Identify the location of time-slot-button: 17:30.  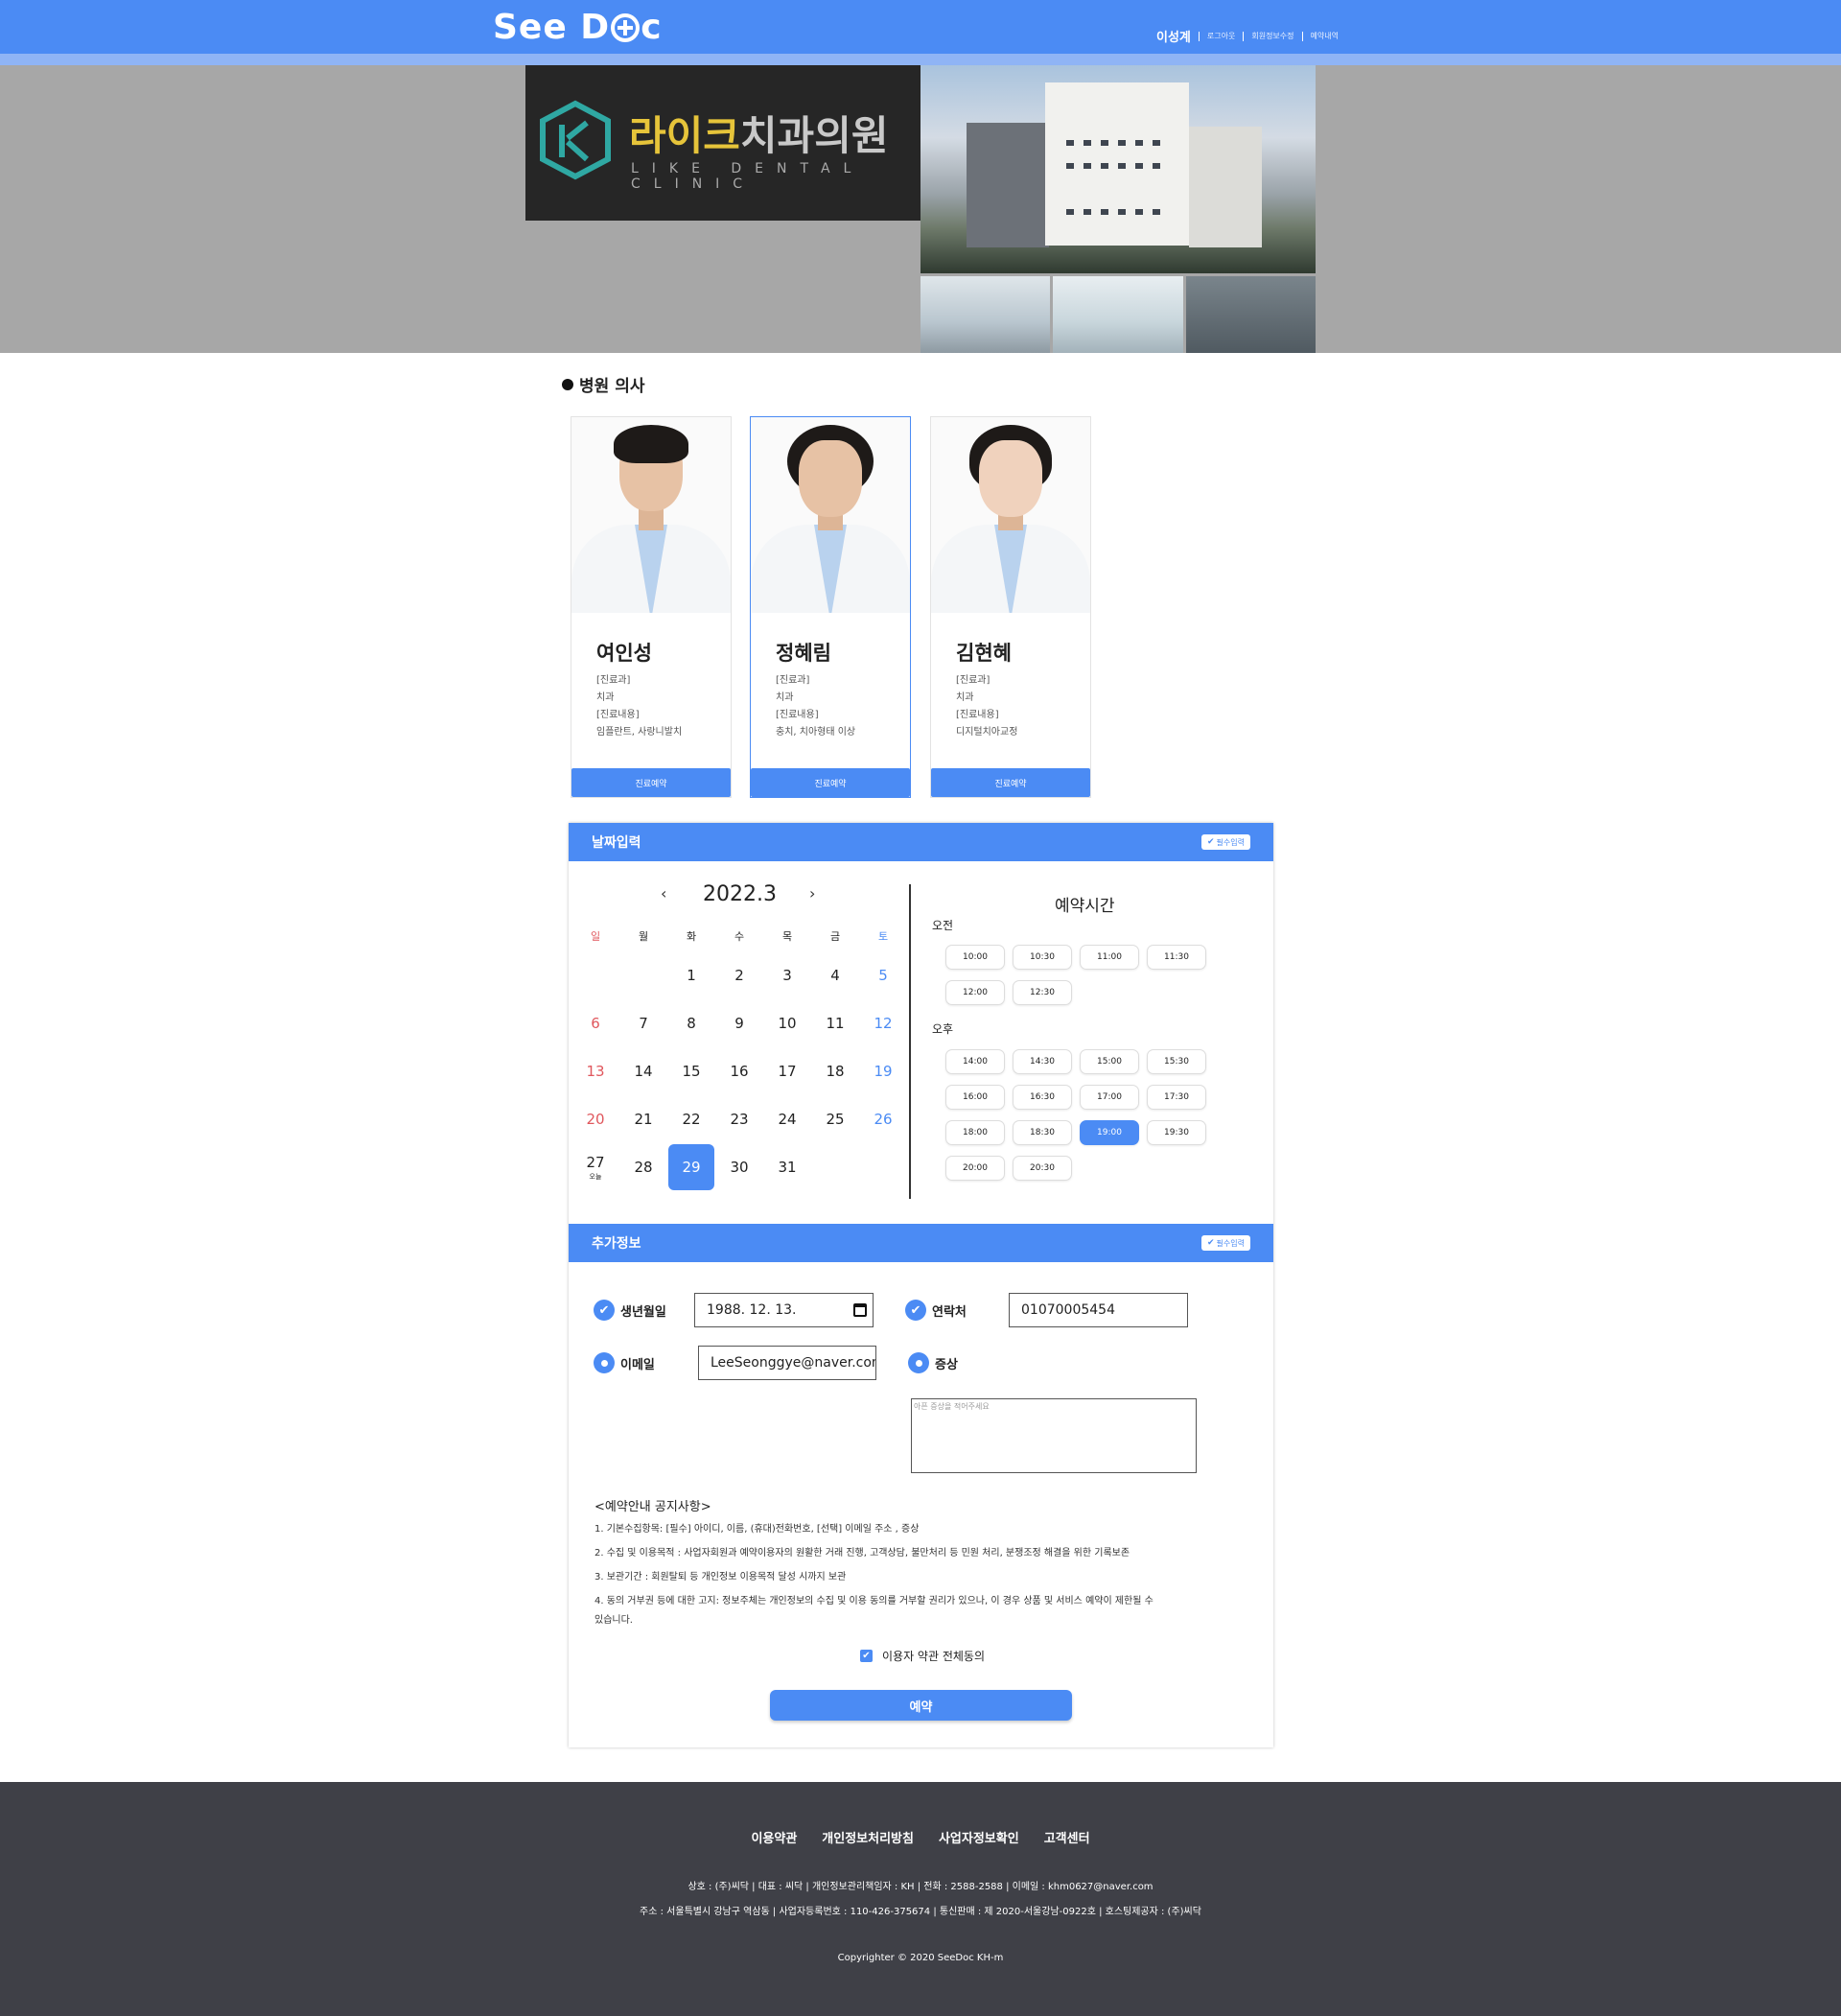
(1176, 1097).